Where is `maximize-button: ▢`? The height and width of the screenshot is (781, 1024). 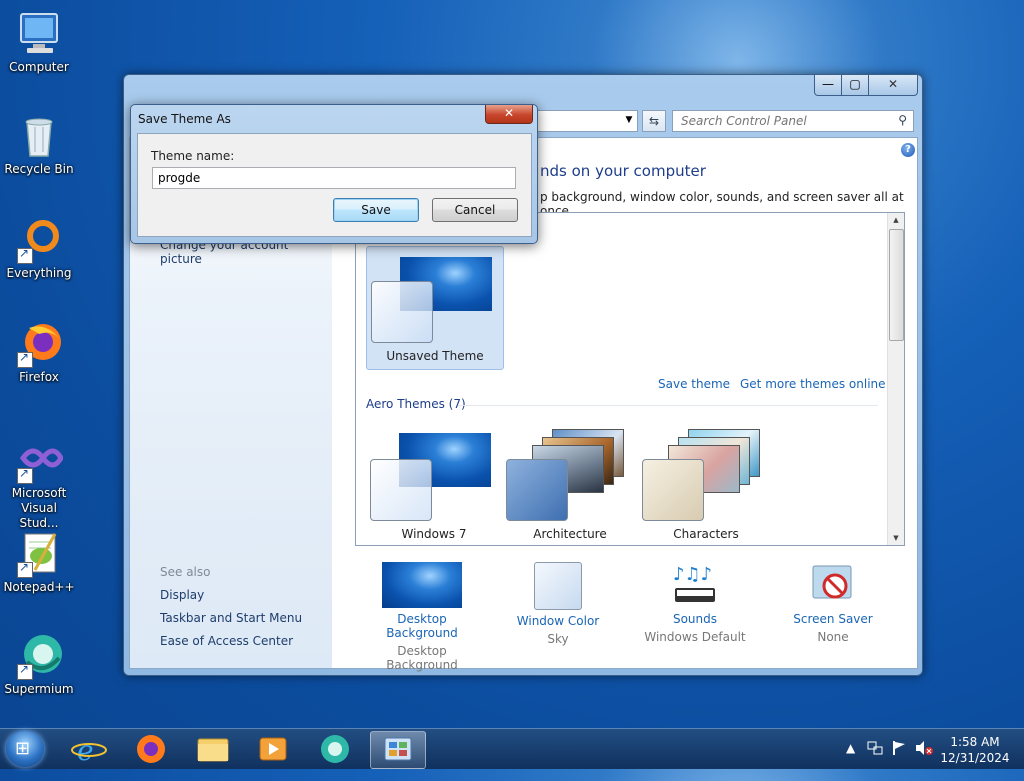 maximize-button: ▢ is located at coordinates (855, 85).